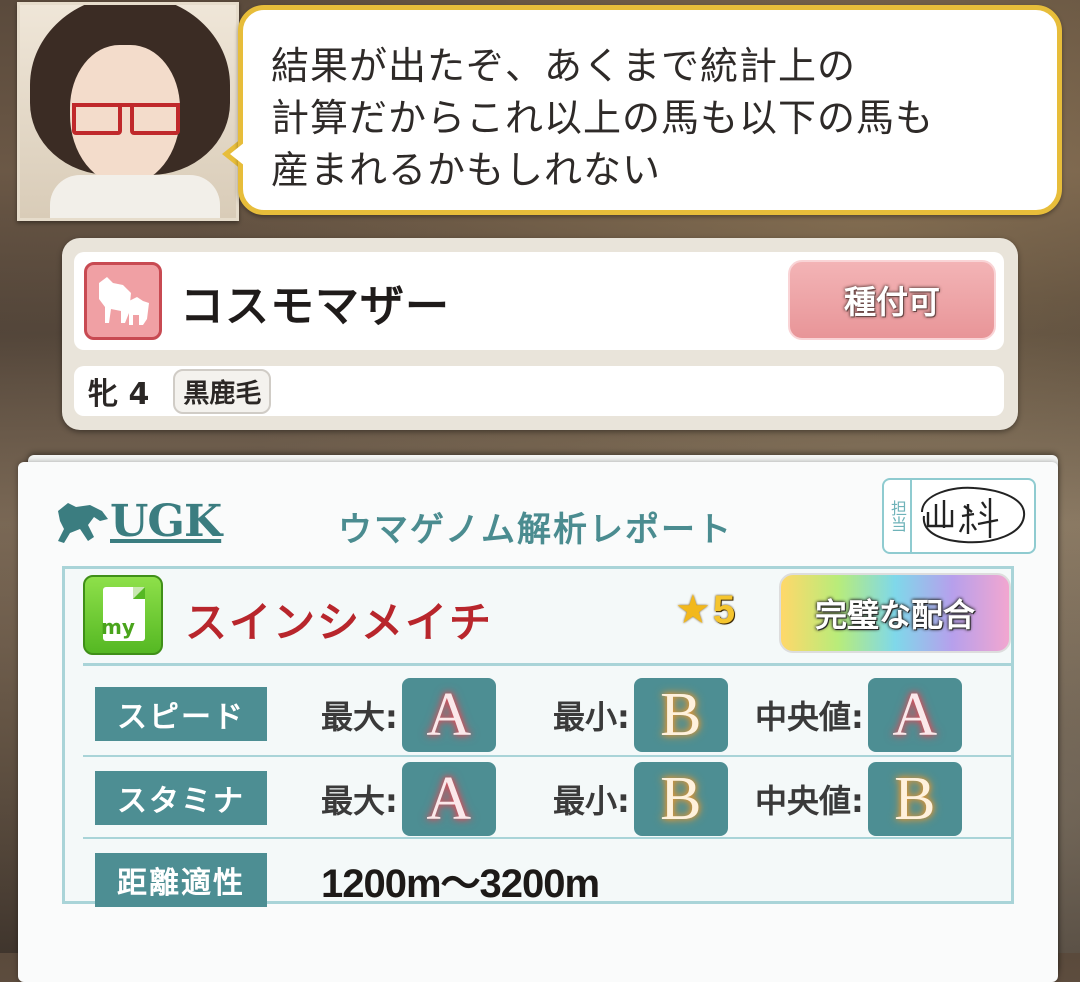 Image resolution: width=1080 pixels, height=982 pixels. What do you see at coordinates (181, 714) in the screenshot?
I see `stat-label: スピード` at bounding box center [181, 714].